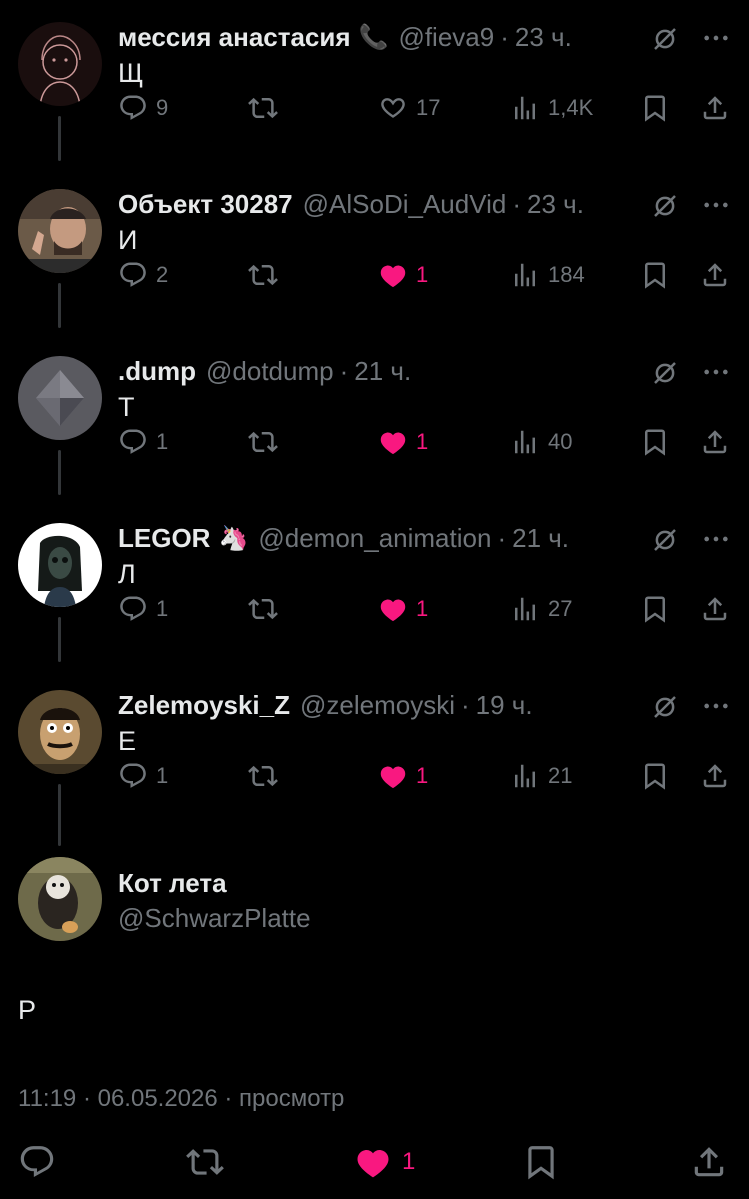 The width and height of the screenshot is (749, 1199). I want to click on display-name: .dump, so click(157, 371).